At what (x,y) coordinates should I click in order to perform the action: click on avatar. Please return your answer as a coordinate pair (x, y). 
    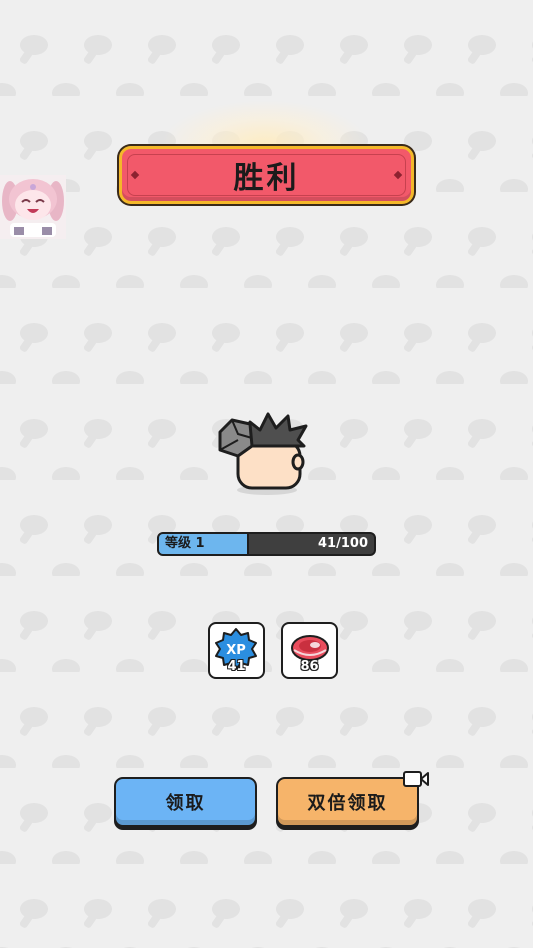
    Looking at the image, I should click on (33, 207).